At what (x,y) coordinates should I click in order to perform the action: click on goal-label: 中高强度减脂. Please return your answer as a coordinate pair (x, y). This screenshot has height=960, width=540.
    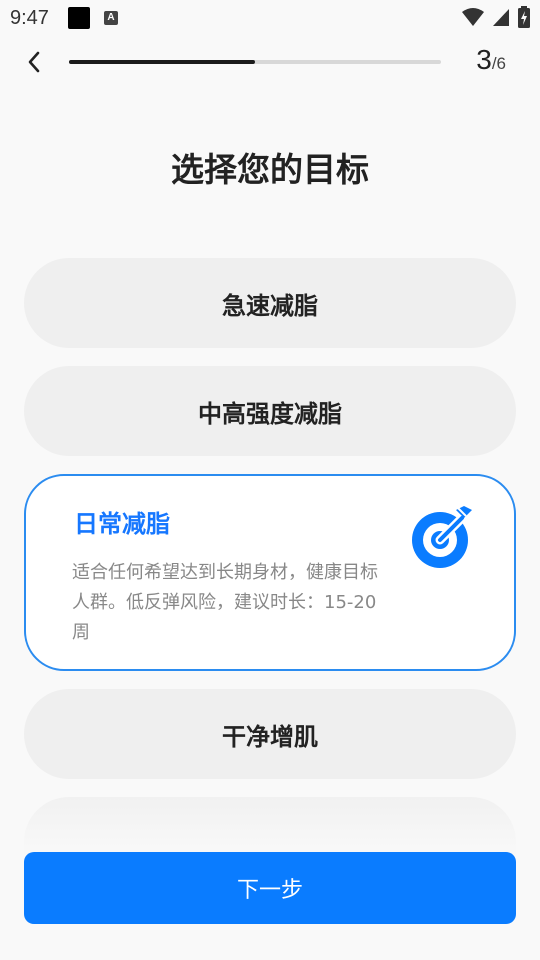
    Looking at the image, I should click on (270, 413).